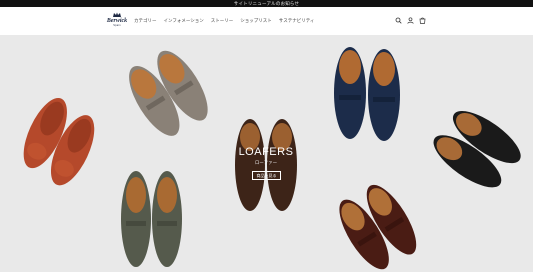  Describe the element at coordinates (297, 21) in the screenshot. I see `nav-item-sustainability: サステナビリティ` at that location.